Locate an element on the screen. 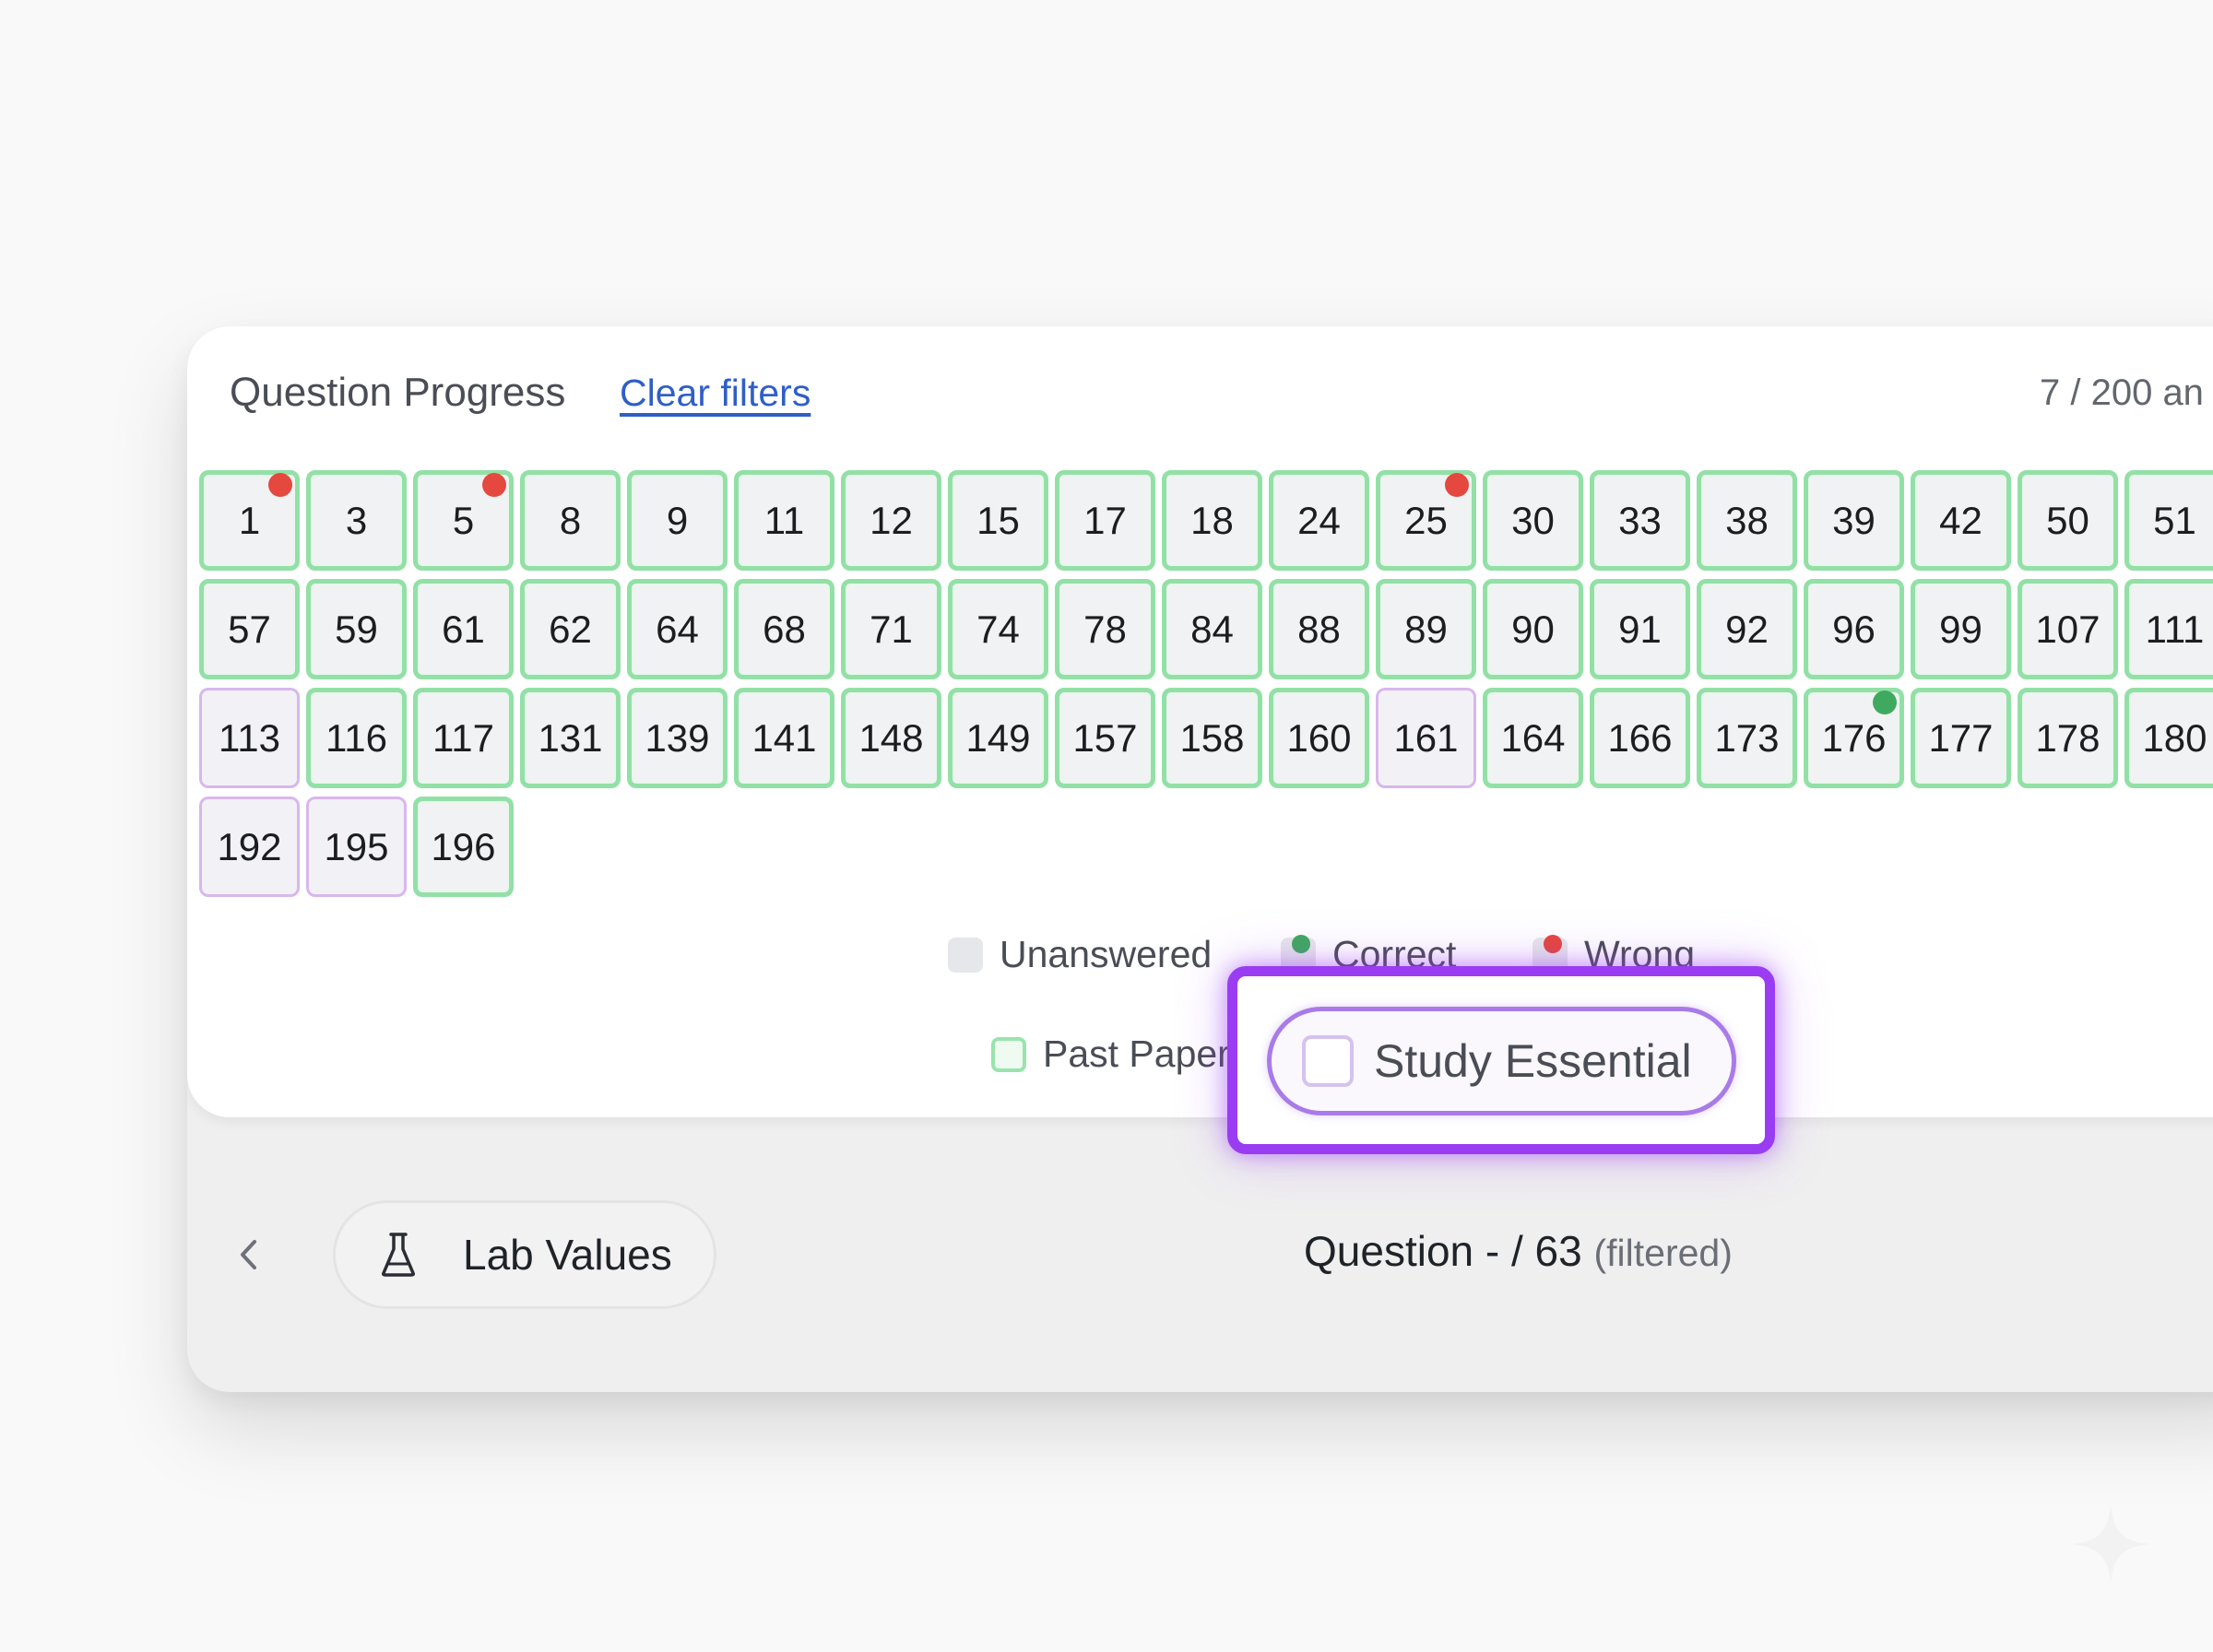 The image size is (2213, 1652). question-cell: 176 is located at coordinates (1854, 738).